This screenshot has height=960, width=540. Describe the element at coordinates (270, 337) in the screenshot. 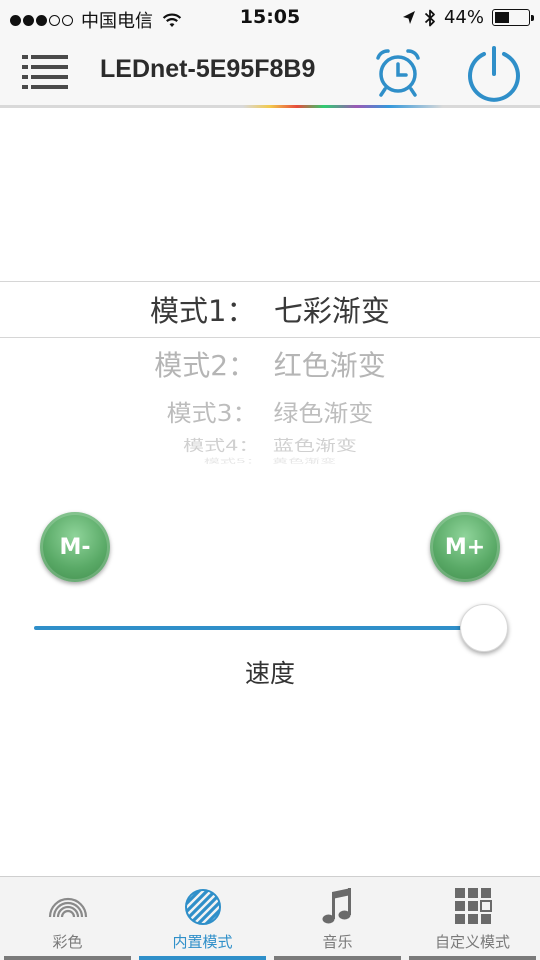

I see `picker-bottom-line` at that location.